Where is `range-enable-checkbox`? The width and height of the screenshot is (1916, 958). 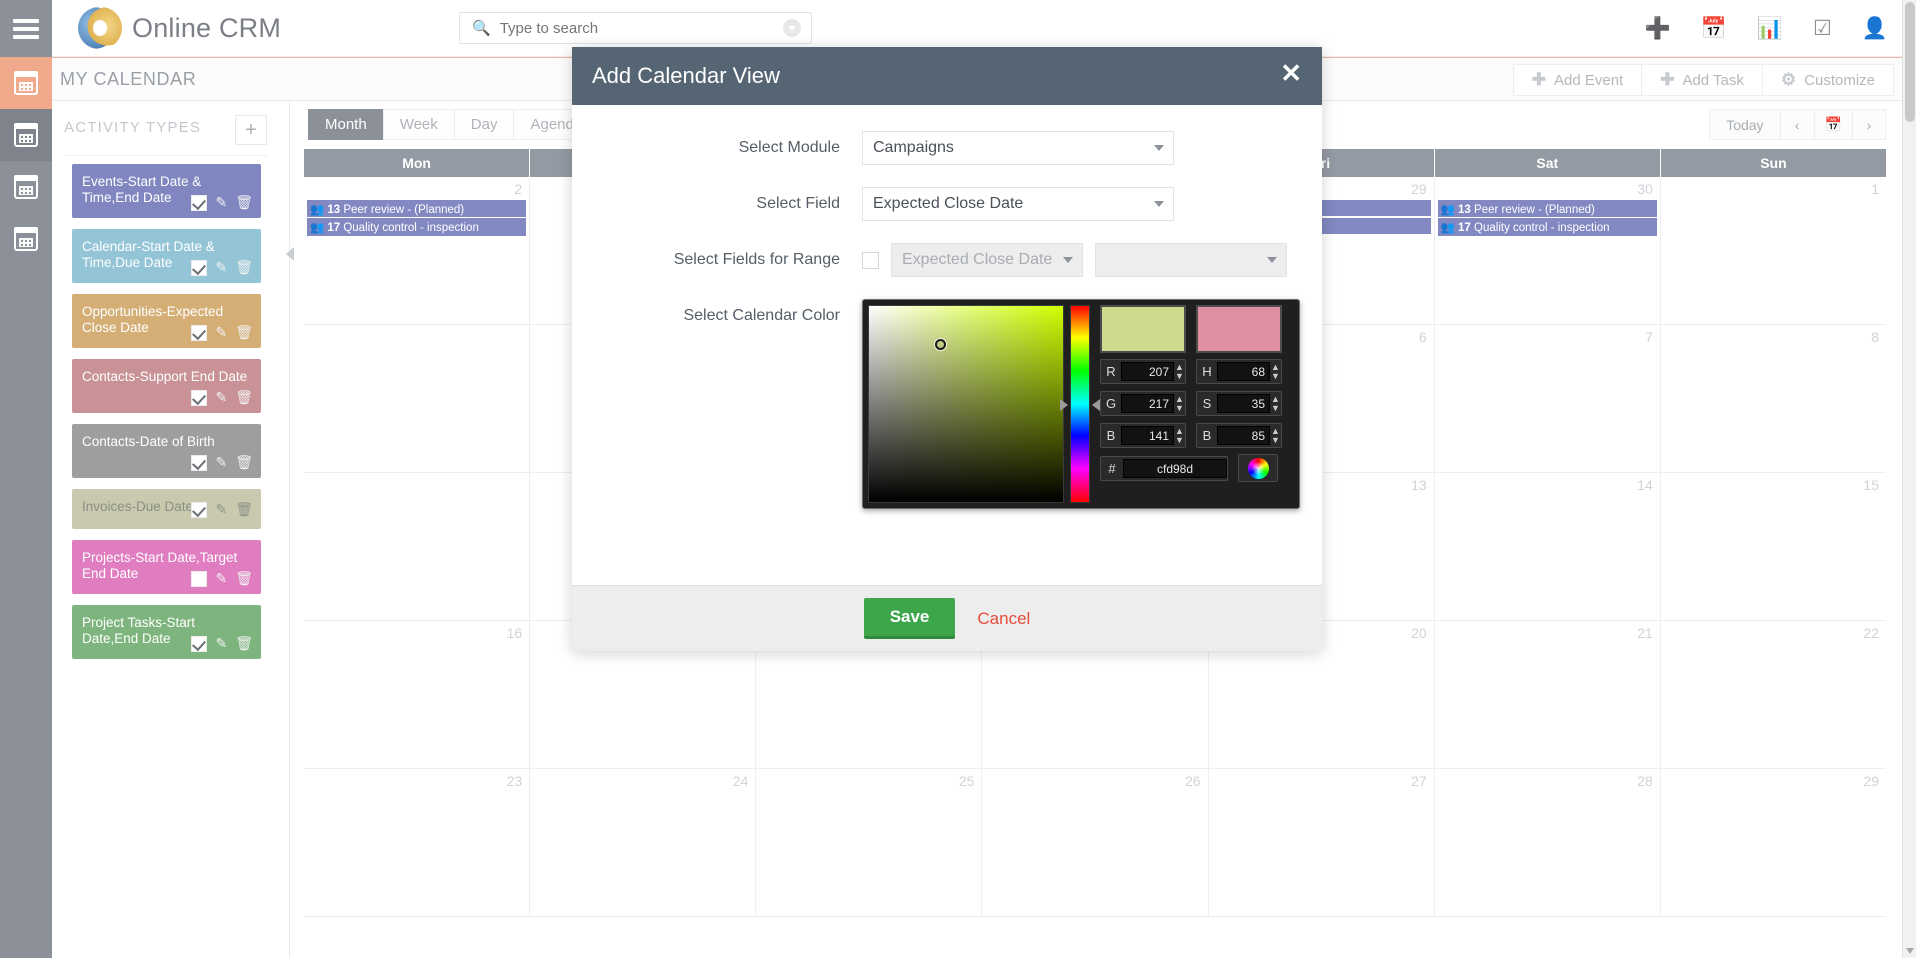 range-enable-checkbox is located at coordinates (870, 260).